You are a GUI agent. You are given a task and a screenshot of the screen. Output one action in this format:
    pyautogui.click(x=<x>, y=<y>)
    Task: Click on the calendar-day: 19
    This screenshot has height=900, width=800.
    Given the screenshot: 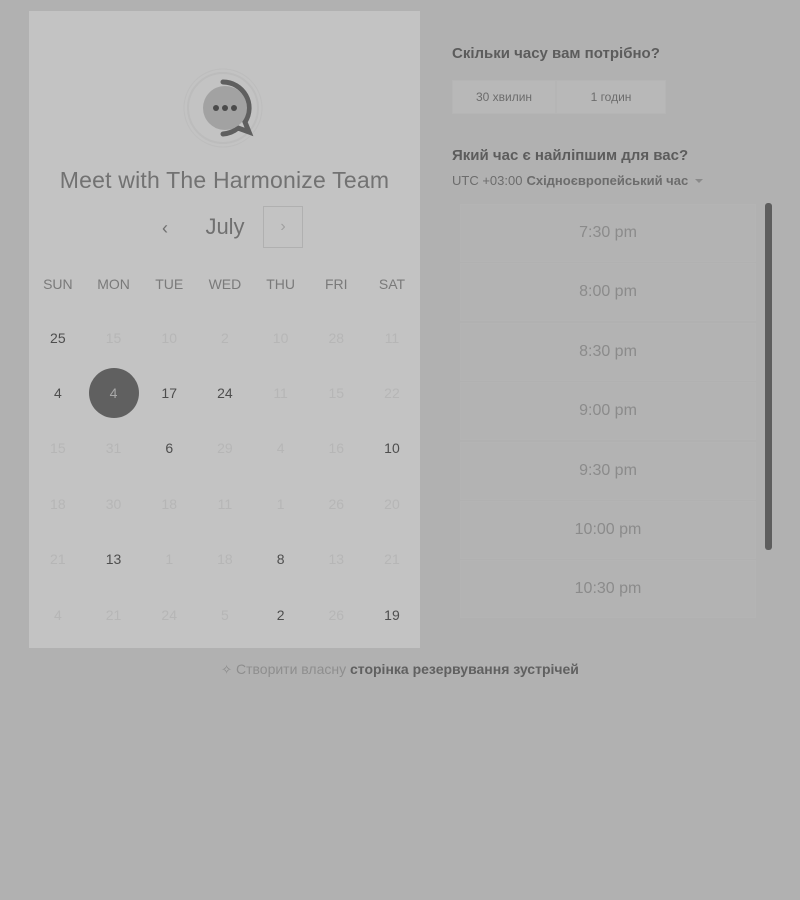 What is the action you would take?
    pyautogui.click(x=392, y=614)
    